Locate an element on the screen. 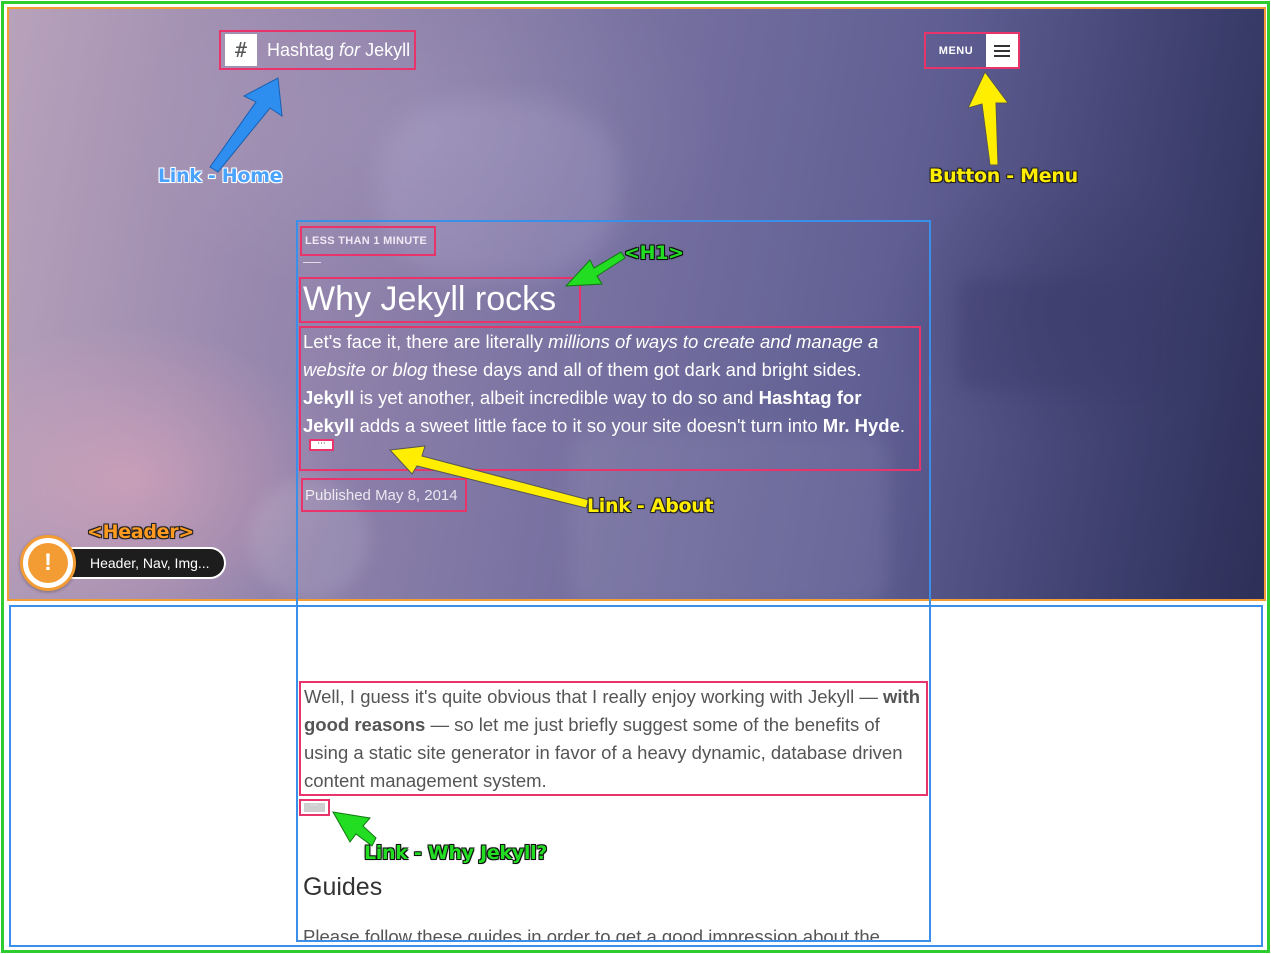 Image resolution: width=1271 pixels, height=954 pixels. site-title: Hashtag for Jekyll is located at coordinates (339, 49).